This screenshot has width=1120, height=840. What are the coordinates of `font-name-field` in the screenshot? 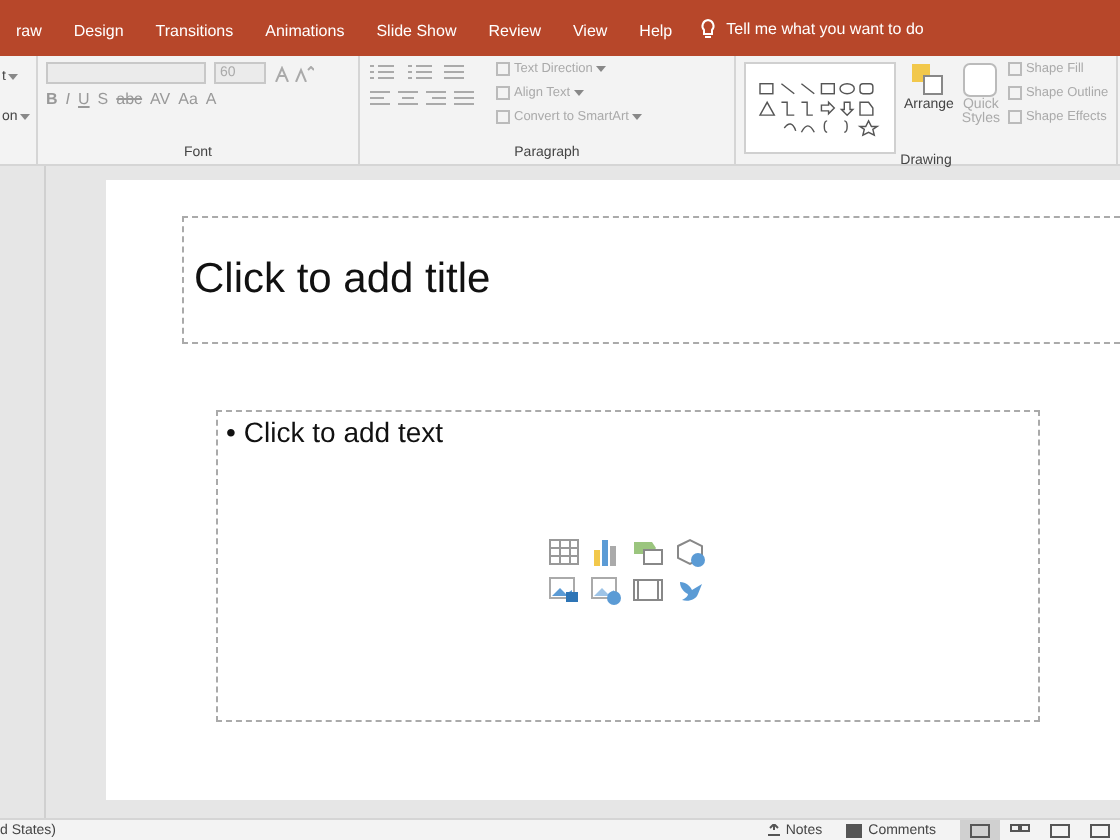 It's located at (126, 73).